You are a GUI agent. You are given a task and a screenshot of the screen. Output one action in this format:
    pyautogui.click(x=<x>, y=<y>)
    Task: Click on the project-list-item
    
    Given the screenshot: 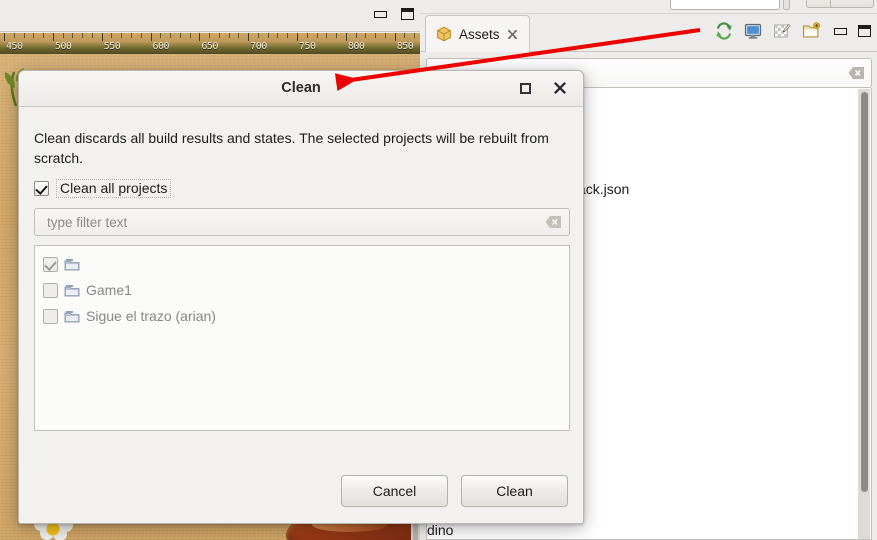 What is the action you would take?
    pyautogui.click(x=61, y=264)
    